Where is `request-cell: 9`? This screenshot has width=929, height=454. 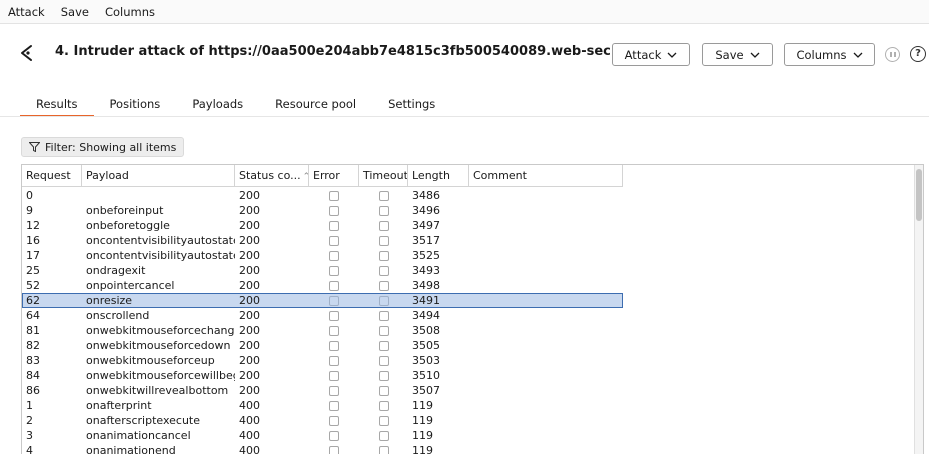 request-cell: 9 is located at coordinates (29, 210).